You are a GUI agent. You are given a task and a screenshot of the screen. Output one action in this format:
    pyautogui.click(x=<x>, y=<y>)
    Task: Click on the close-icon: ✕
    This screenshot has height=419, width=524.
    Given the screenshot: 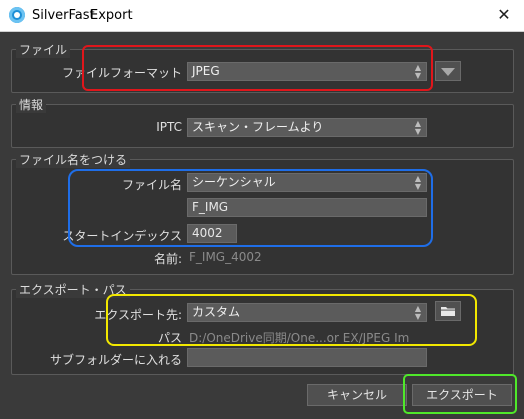 What is the action you would take?
    pyautogui.click(x=504, y=15)
    